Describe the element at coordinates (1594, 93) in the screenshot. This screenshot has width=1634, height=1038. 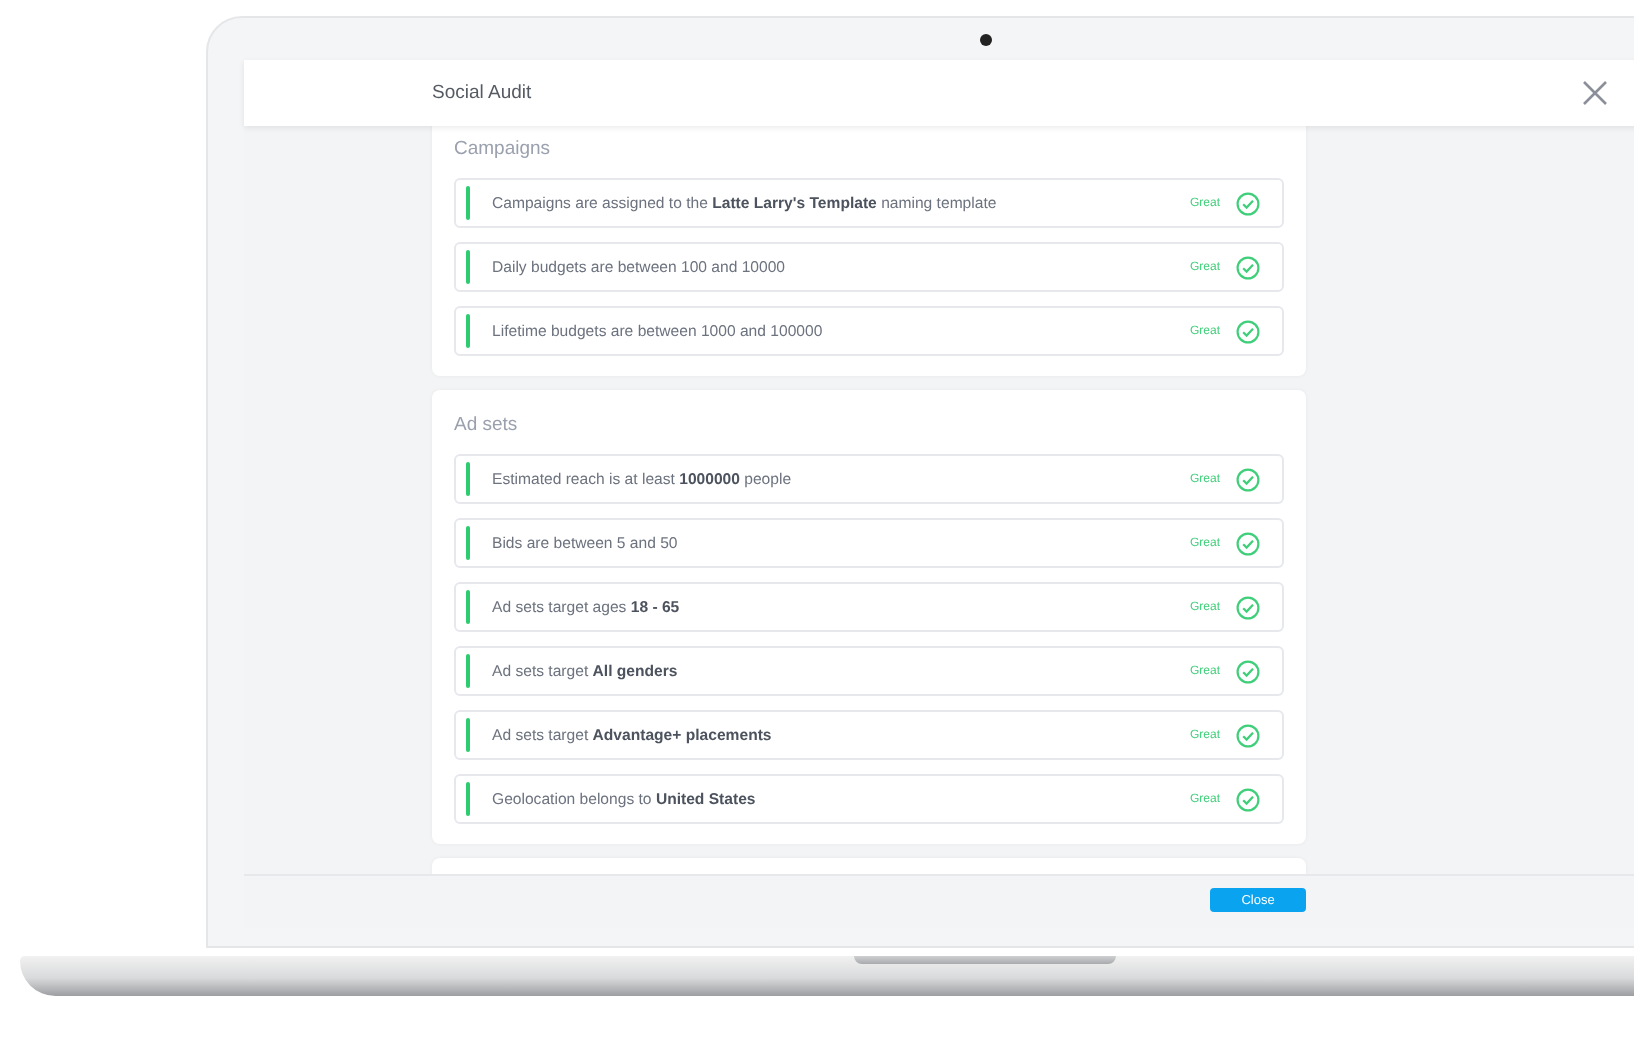
I see `close-icon` at that location.